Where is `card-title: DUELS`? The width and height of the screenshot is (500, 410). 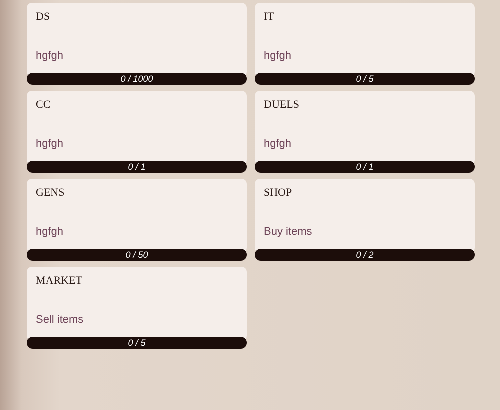
card-title: DUELS is located at coordinates (282, 105).